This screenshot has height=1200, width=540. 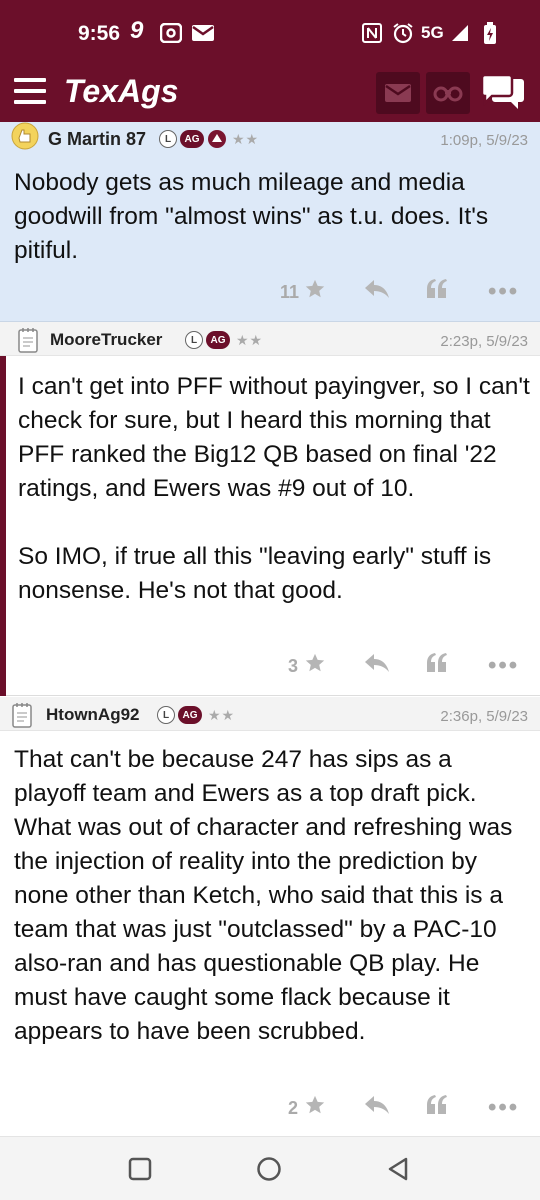 What do you see at coordinates (270, 139) in the screenshot?
I see `post-meta: G Martin 87 L AG ★★ 1:09p, 5/9/23` at bounding box center [270, 139].